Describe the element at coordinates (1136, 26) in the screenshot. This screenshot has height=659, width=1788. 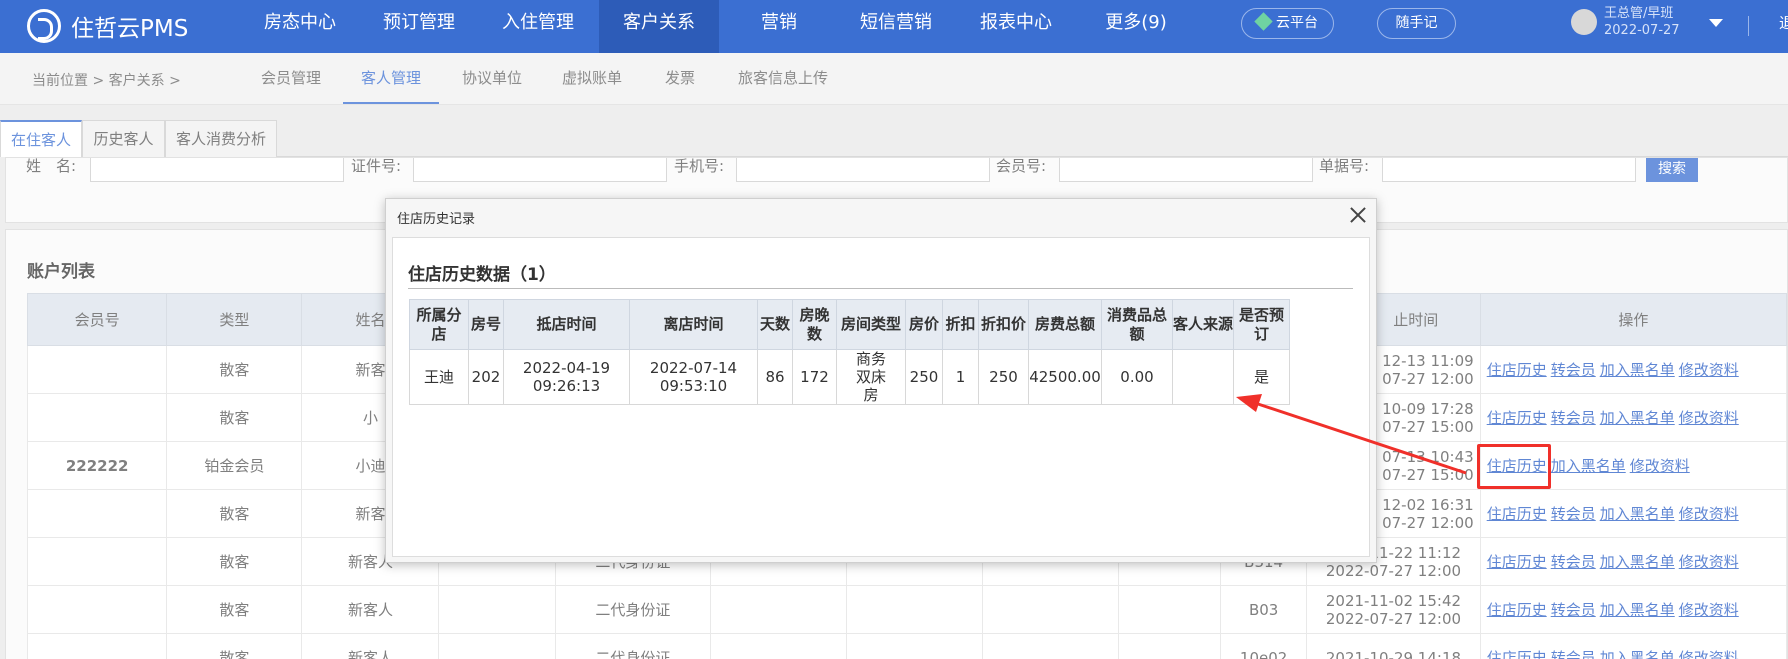
I see `nav-item-more: 更多(9)` at that location.